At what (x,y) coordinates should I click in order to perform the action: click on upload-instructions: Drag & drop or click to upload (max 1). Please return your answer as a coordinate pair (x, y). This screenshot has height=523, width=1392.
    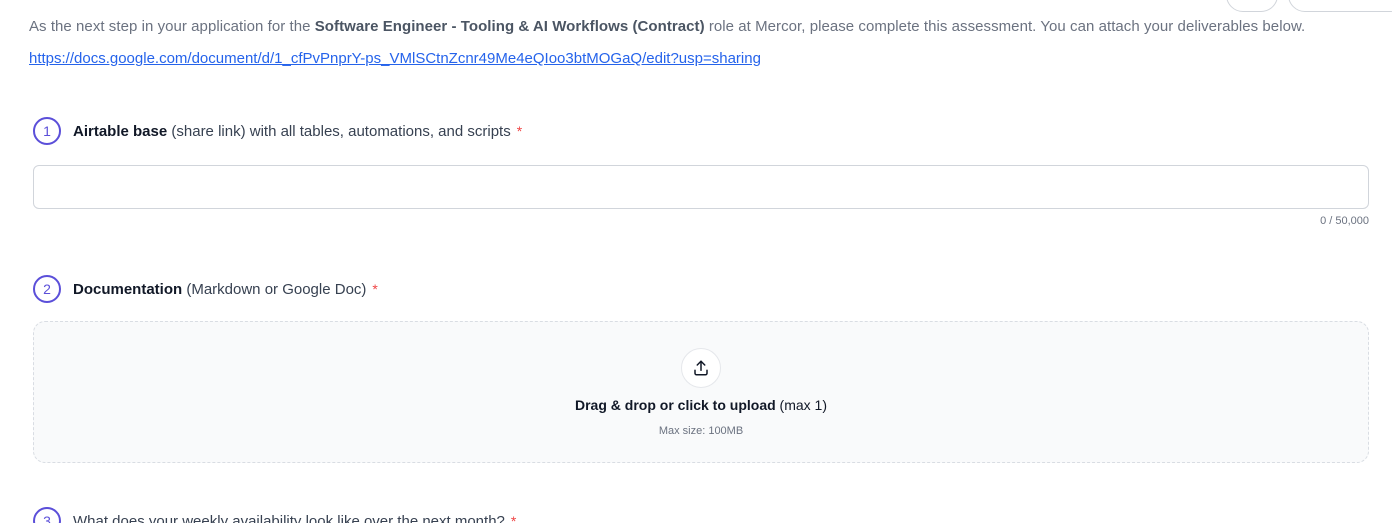
    Looking at the image, I should click on (701, 405).